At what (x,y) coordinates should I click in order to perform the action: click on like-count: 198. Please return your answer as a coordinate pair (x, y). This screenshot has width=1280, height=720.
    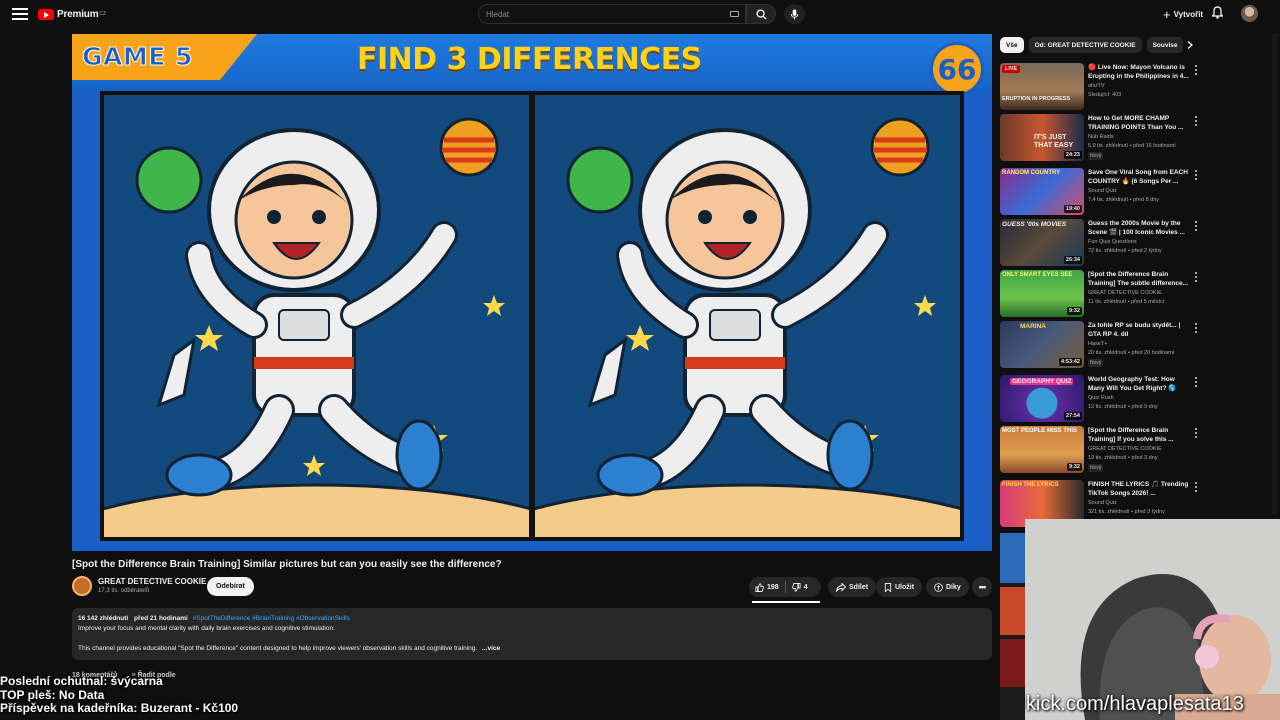
    Looking at the image, I should click on (773, 587).